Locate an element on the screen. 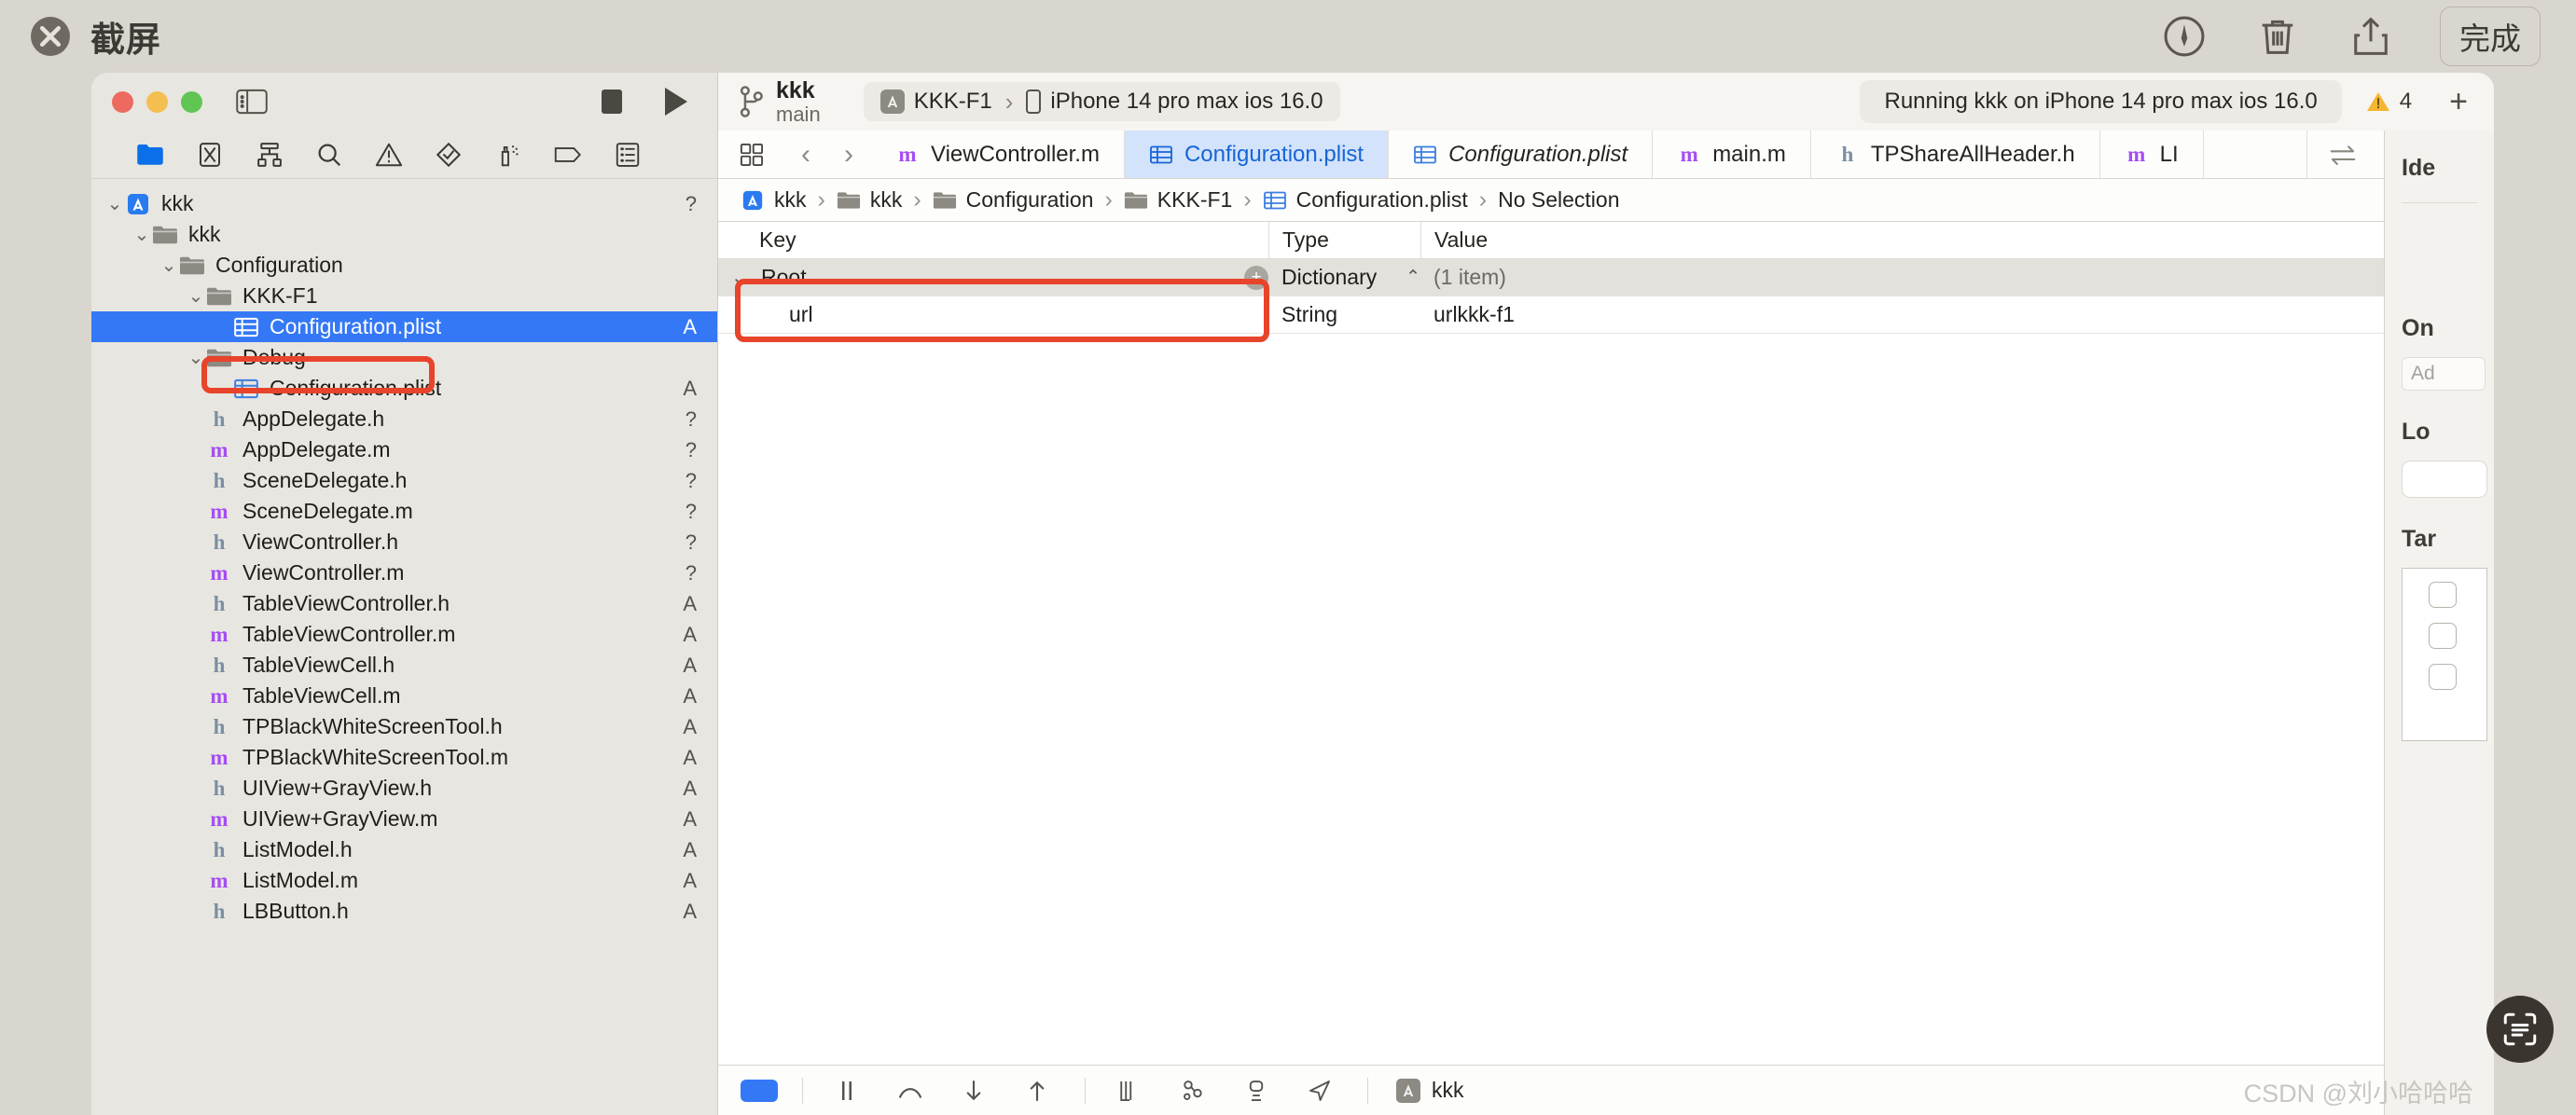  hierarchy-icon is located at coordinates (270, 155).